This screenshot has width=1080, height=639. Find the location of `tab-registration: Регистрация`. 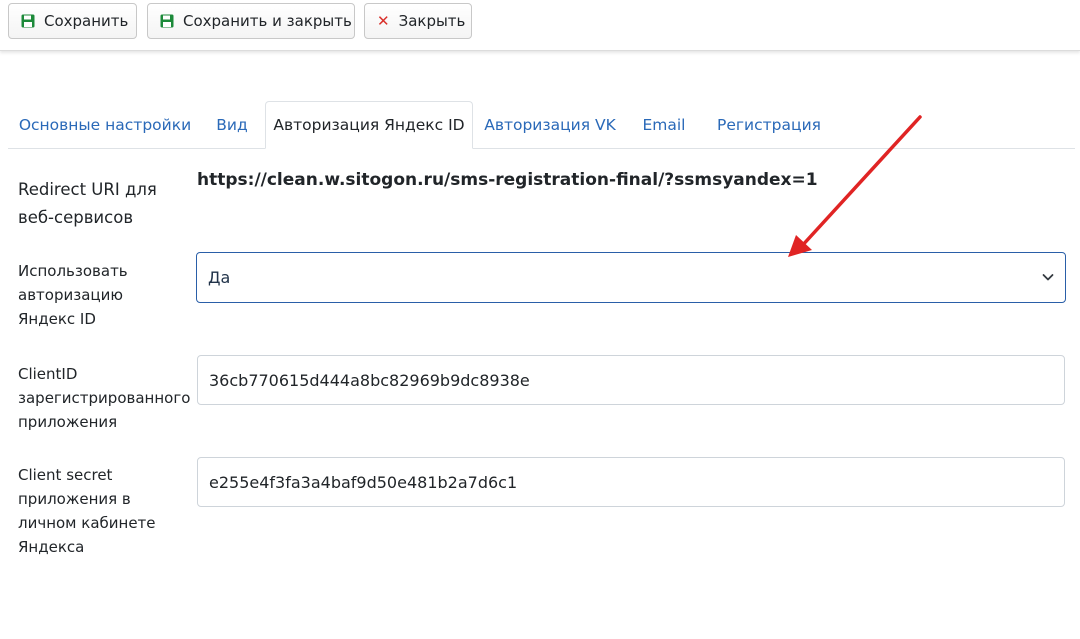

tab-registration: Регистрация is located at coordinates (769, 125).